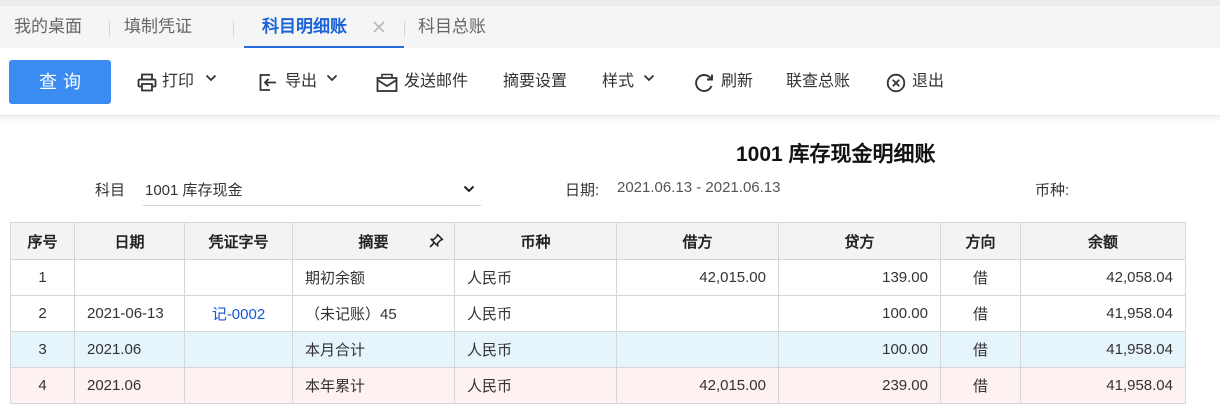 The image size is (1220, 414). Describe the element at coordinates (859, 277) in the screenshot. I see `cell-credit: 139.00` at that location.